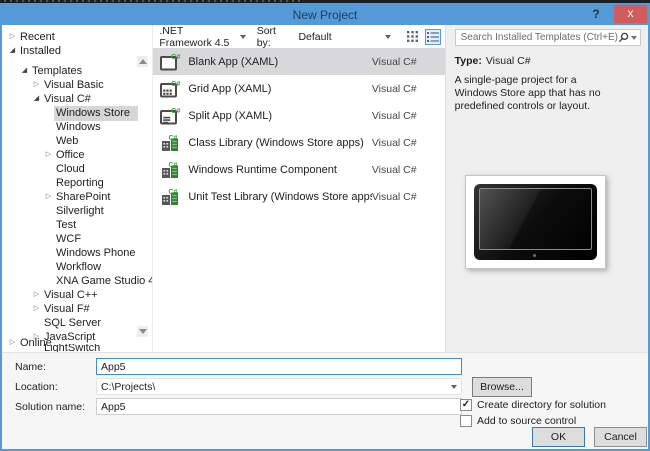 Image resolution: width=650 pixels, height=451 pixels. What do you see at coordinates (548, 61) in the screenshot?
I see `project-type-line: Type: Visual C#` at bounding box center [548, 61].